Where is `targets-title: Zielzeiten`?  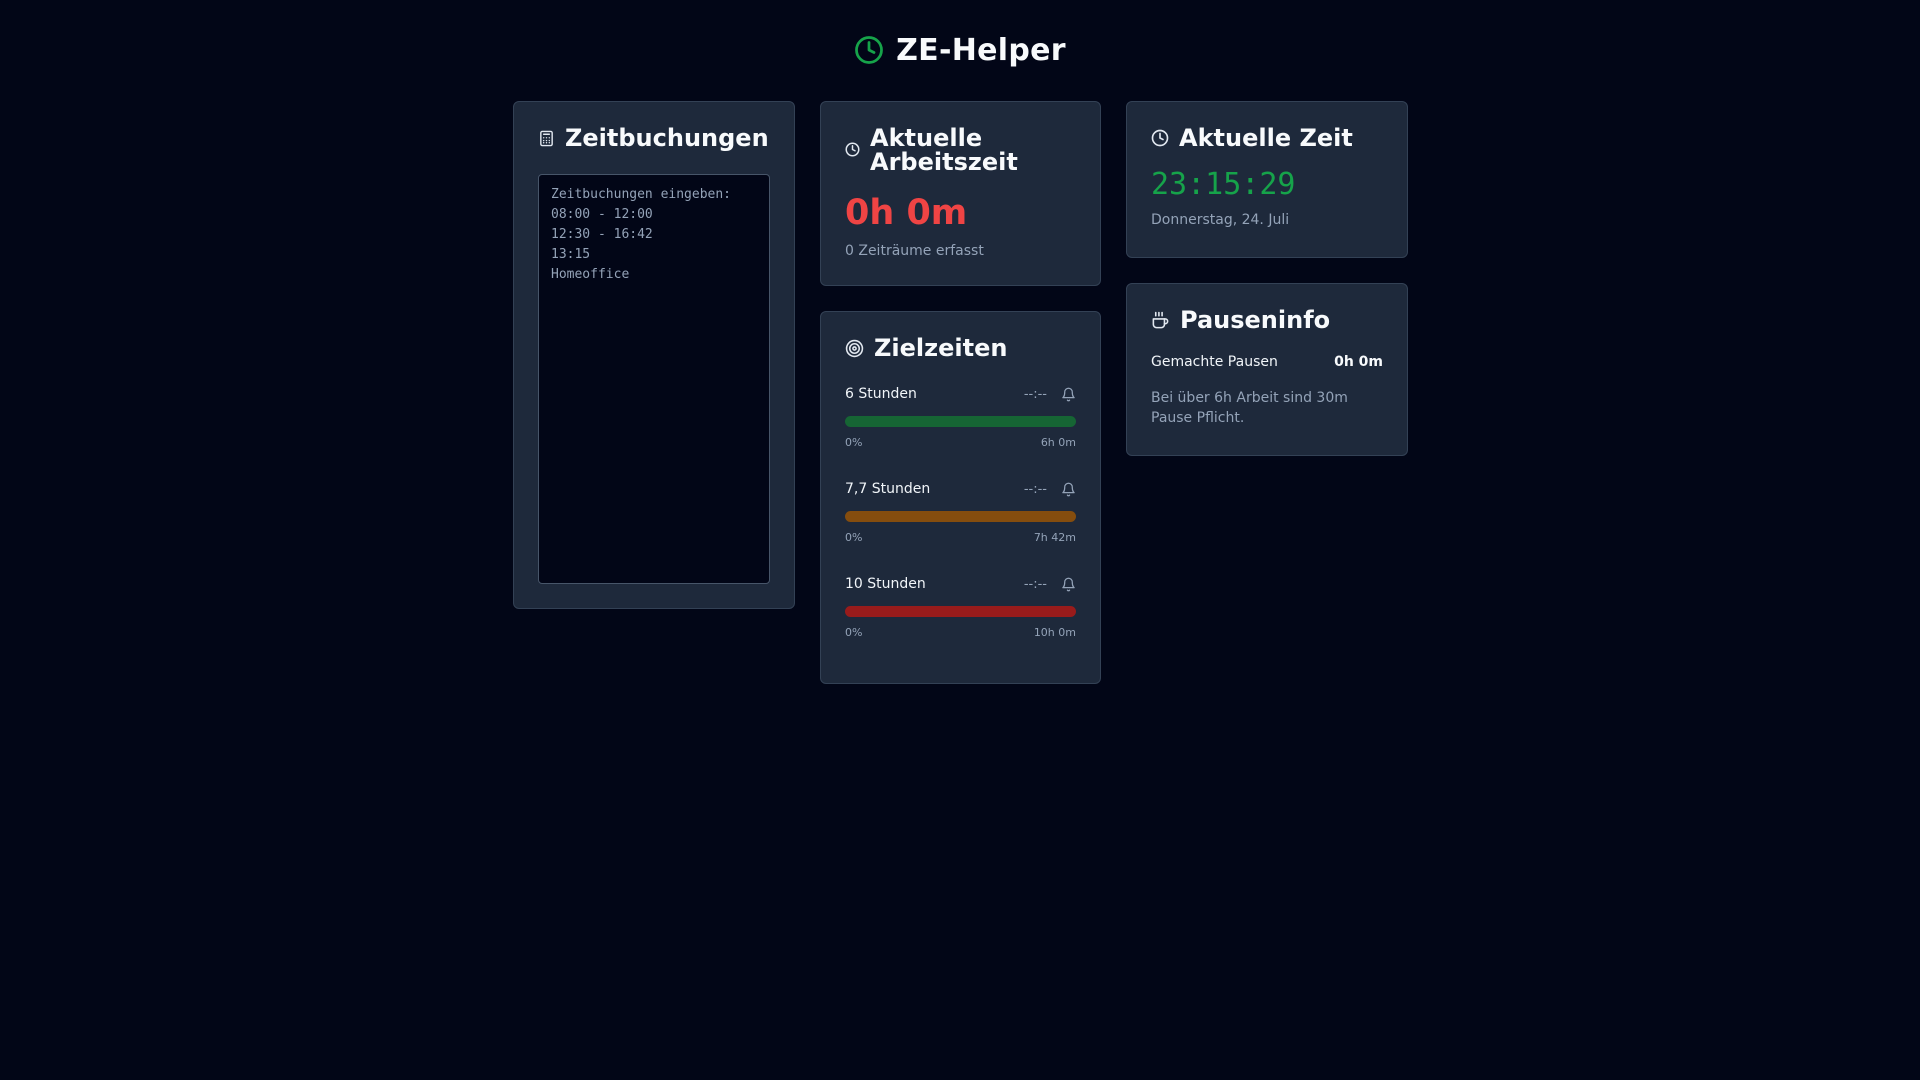 targets-title: Zielzeiten is located at coordinates (941, 348).